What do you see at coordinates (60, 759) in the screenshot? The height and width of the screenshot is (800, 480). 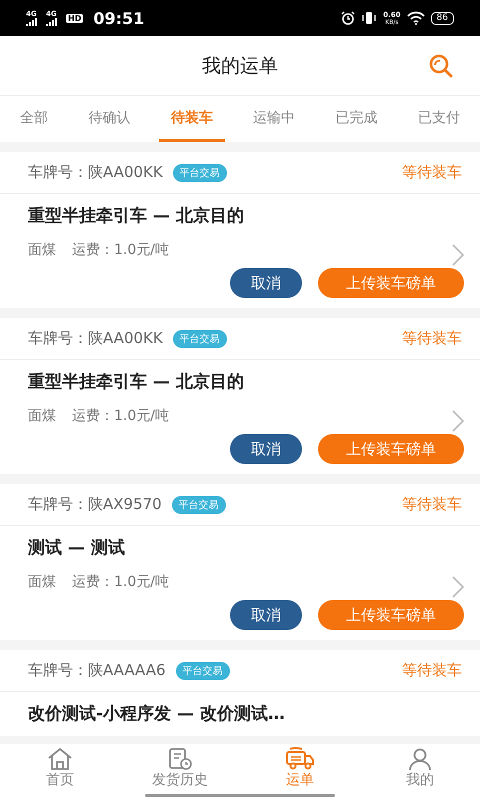 I see `home-icon` at bounding box center [60, 759].